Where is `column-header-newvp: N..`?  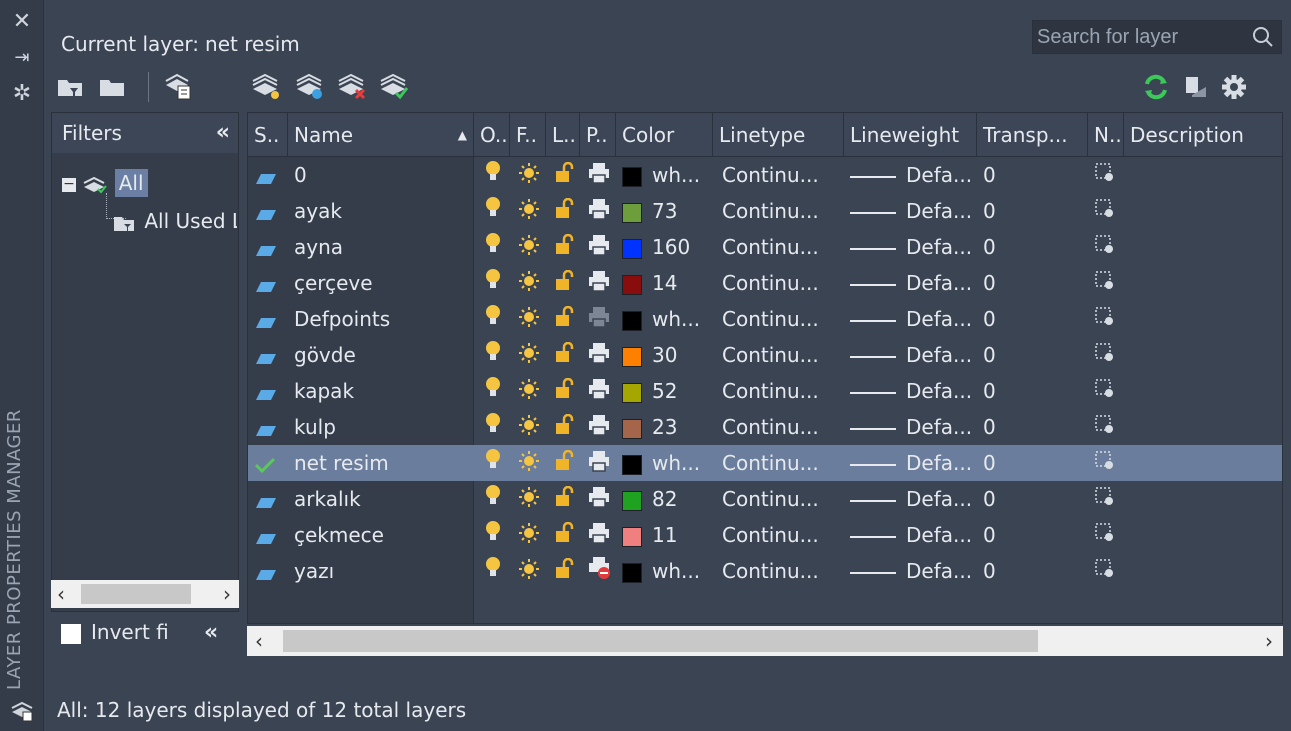
column-header-newvp: N.. is located at coordinates (1106, 135).